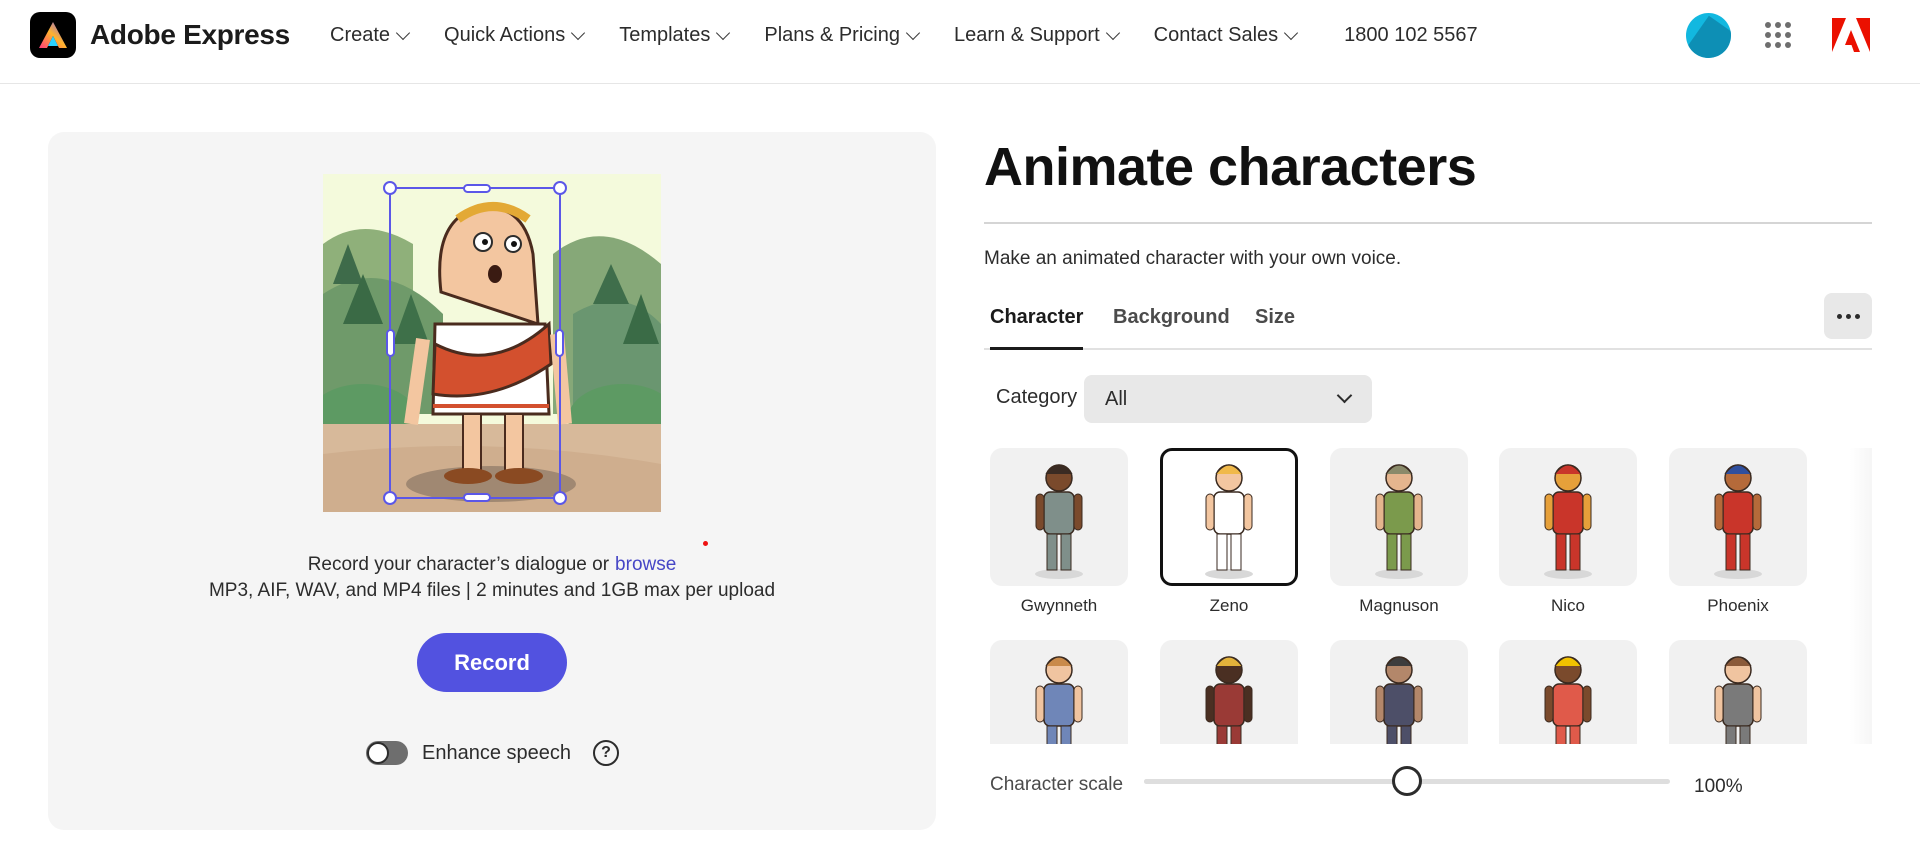 This screenshot has height=863, width=1920. What do you see at coordinates (390, 343) in the screenshot?
I see `resize-handle-left` at bounding box center [390, 343].